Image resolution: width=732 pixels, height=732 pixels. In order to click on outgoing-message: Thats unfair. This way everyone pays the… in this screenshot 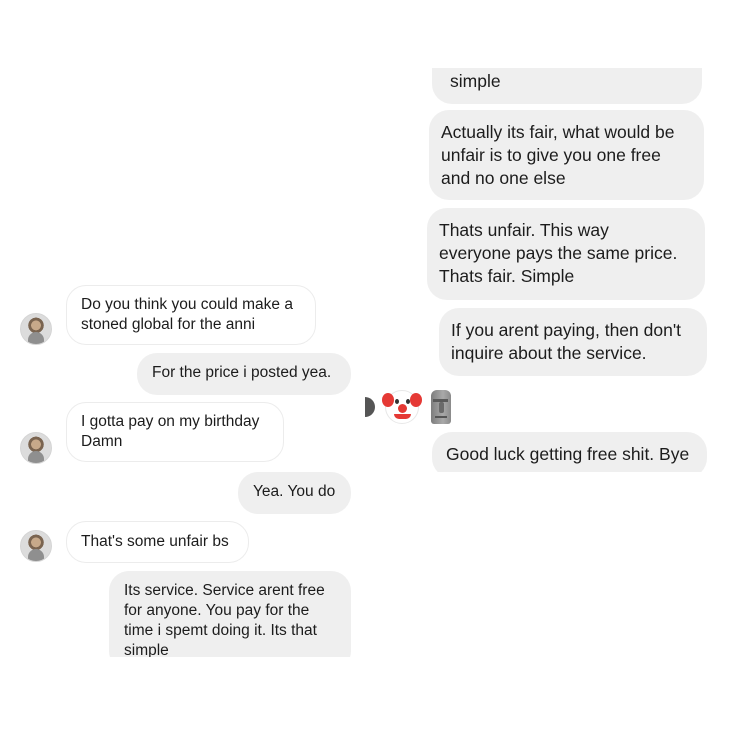, I will do `click(566, 254)`.